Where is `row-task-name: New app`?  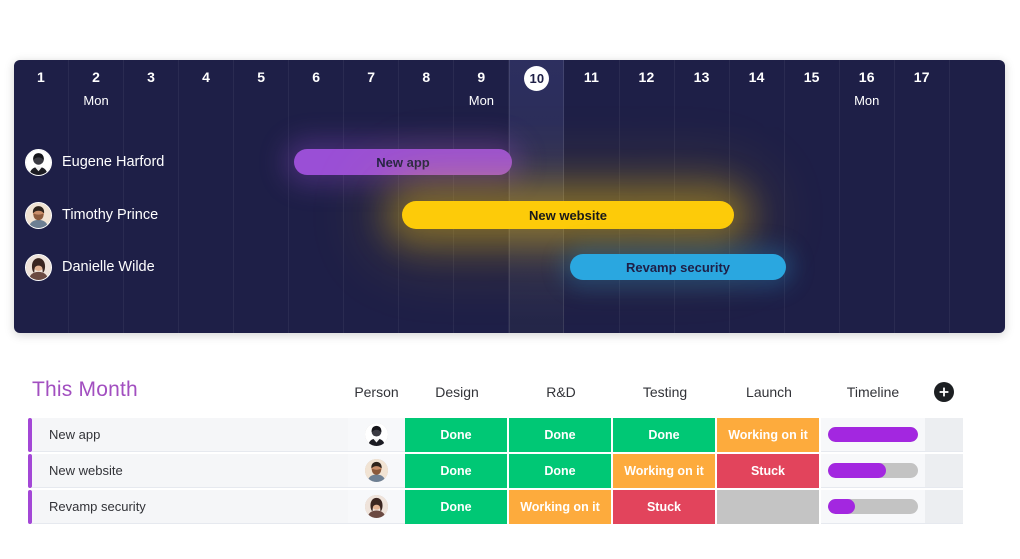 row-task-name: New app is located at coordinates (190, 435).